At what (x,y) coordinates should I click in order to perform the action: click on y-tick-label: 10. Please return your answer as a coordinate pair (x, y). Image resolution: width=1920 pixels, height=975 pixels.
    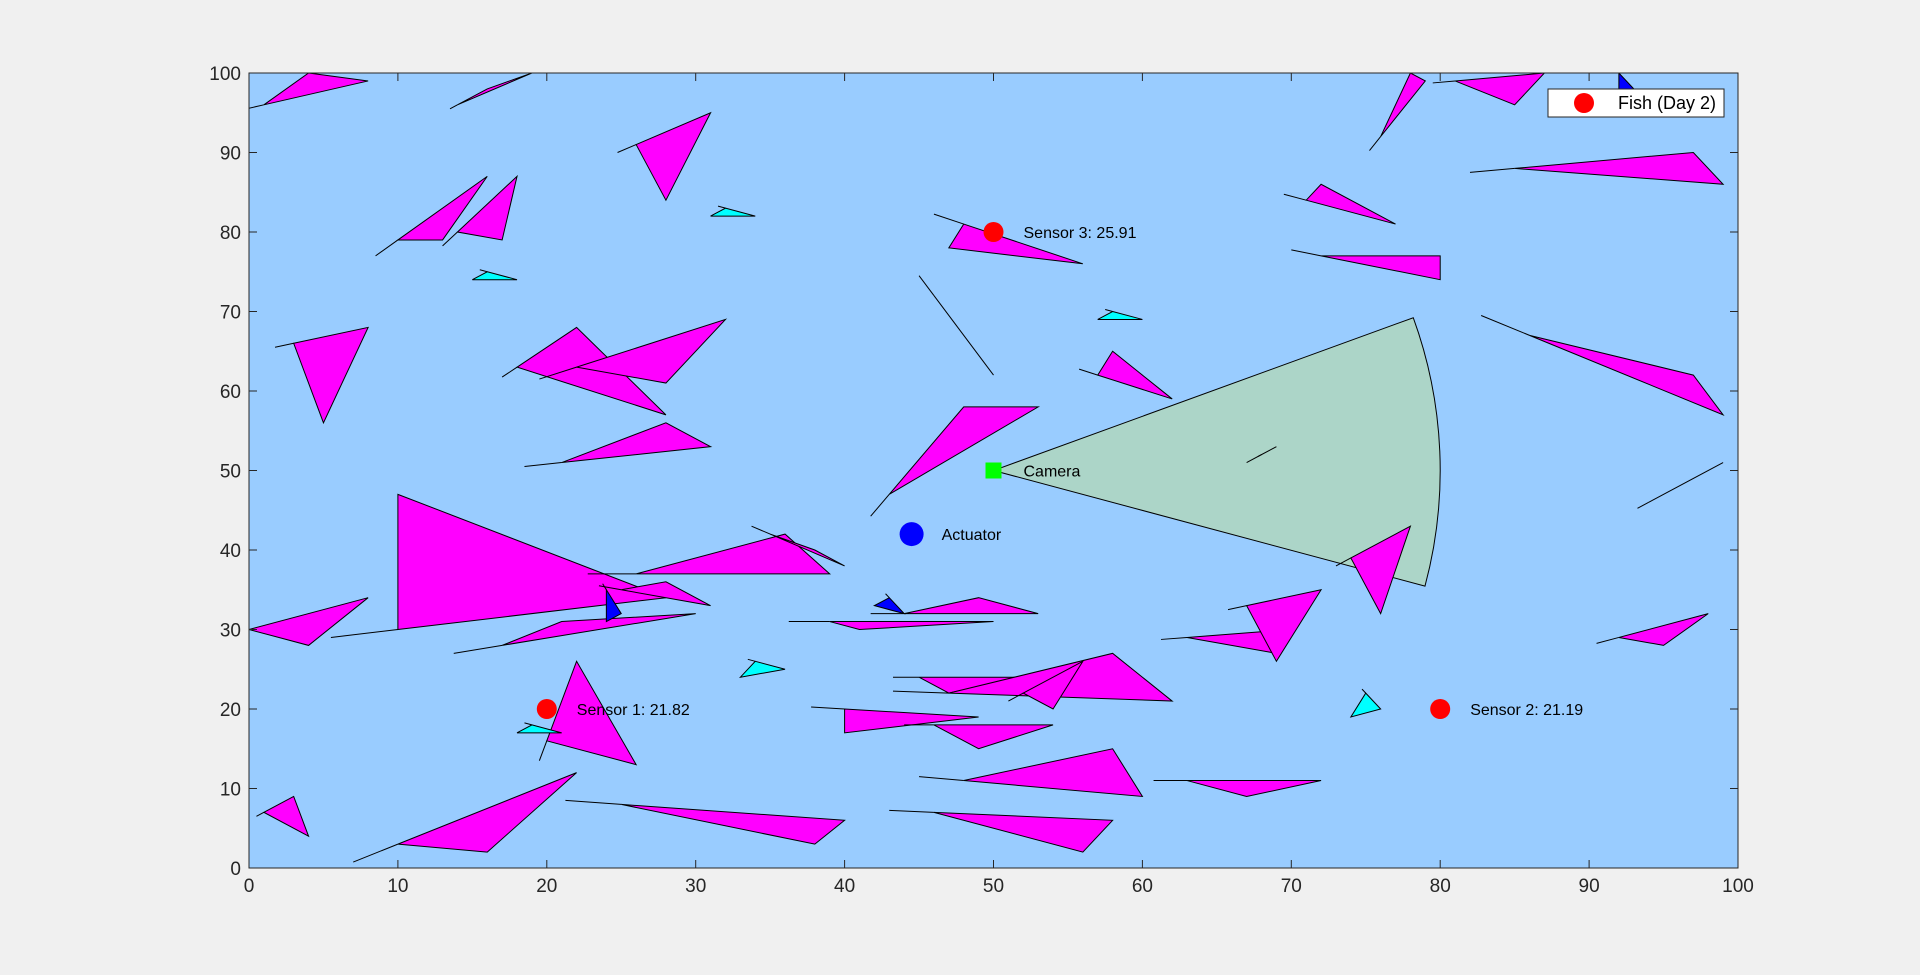
    Looking at the image, I should click on (230, 790).